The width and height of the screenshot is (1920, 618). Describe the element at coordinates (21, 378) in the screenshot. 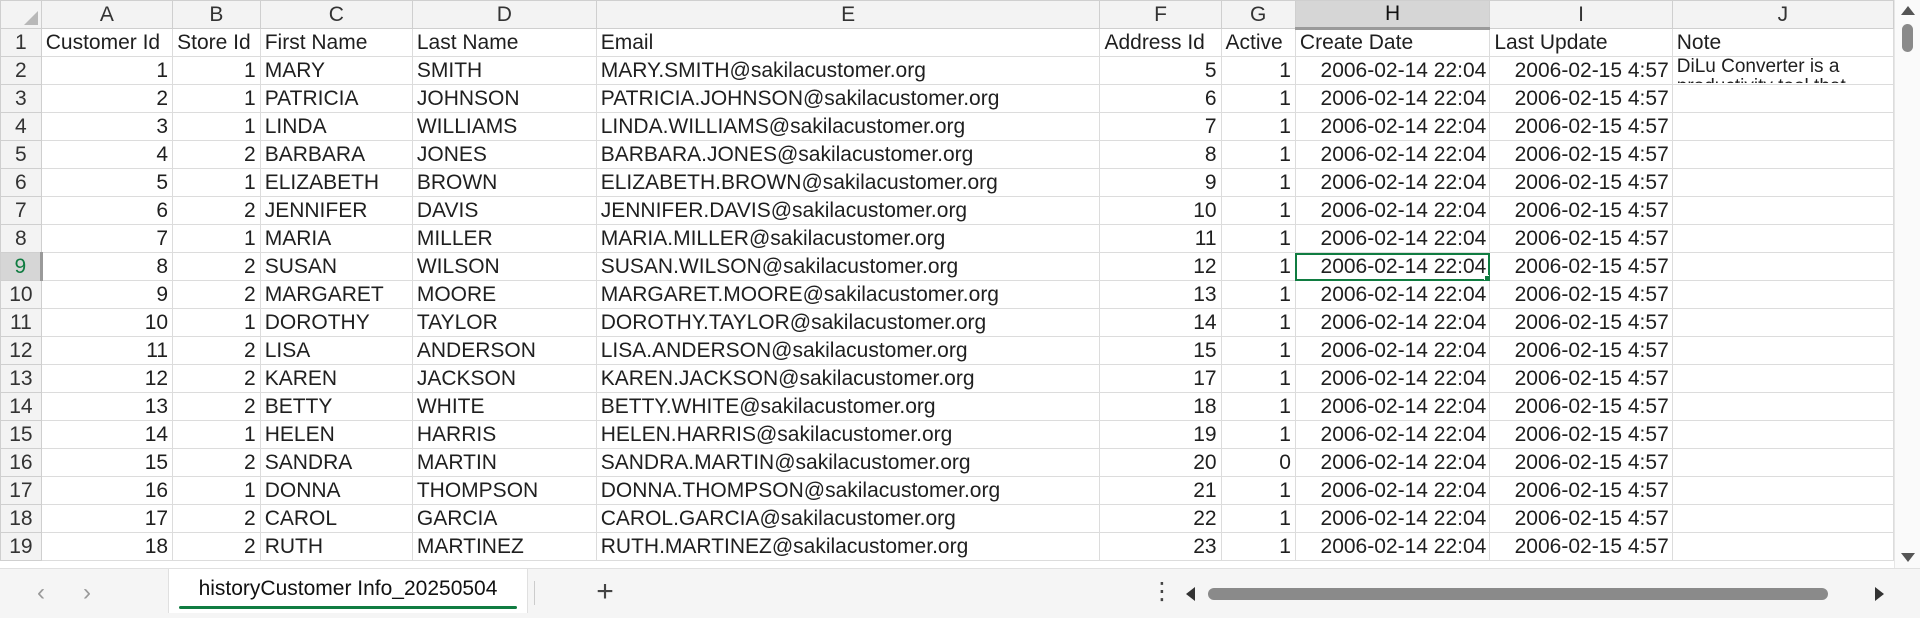

I see `row-header: 13` at that location.